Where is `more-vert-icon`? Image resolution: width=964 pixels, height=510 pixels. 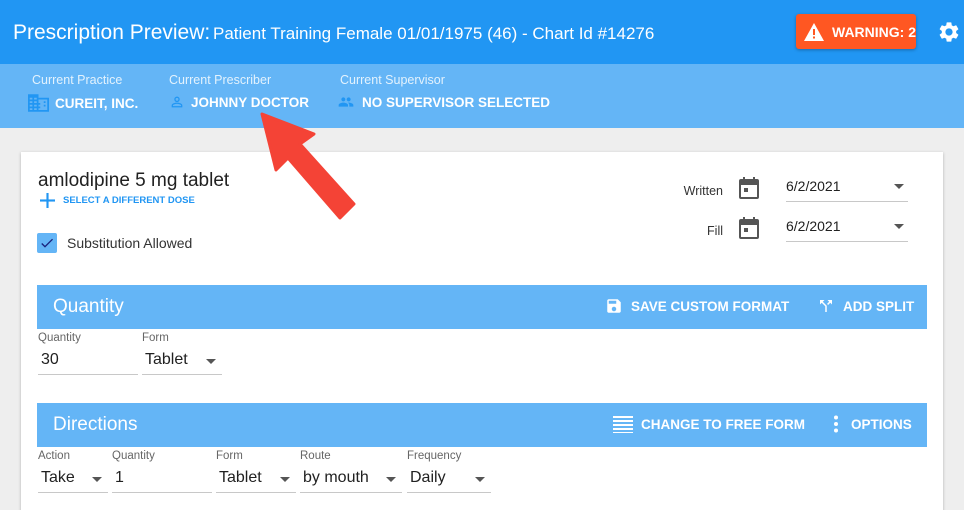
more-vert-icon is located at coordinates (836, 424).